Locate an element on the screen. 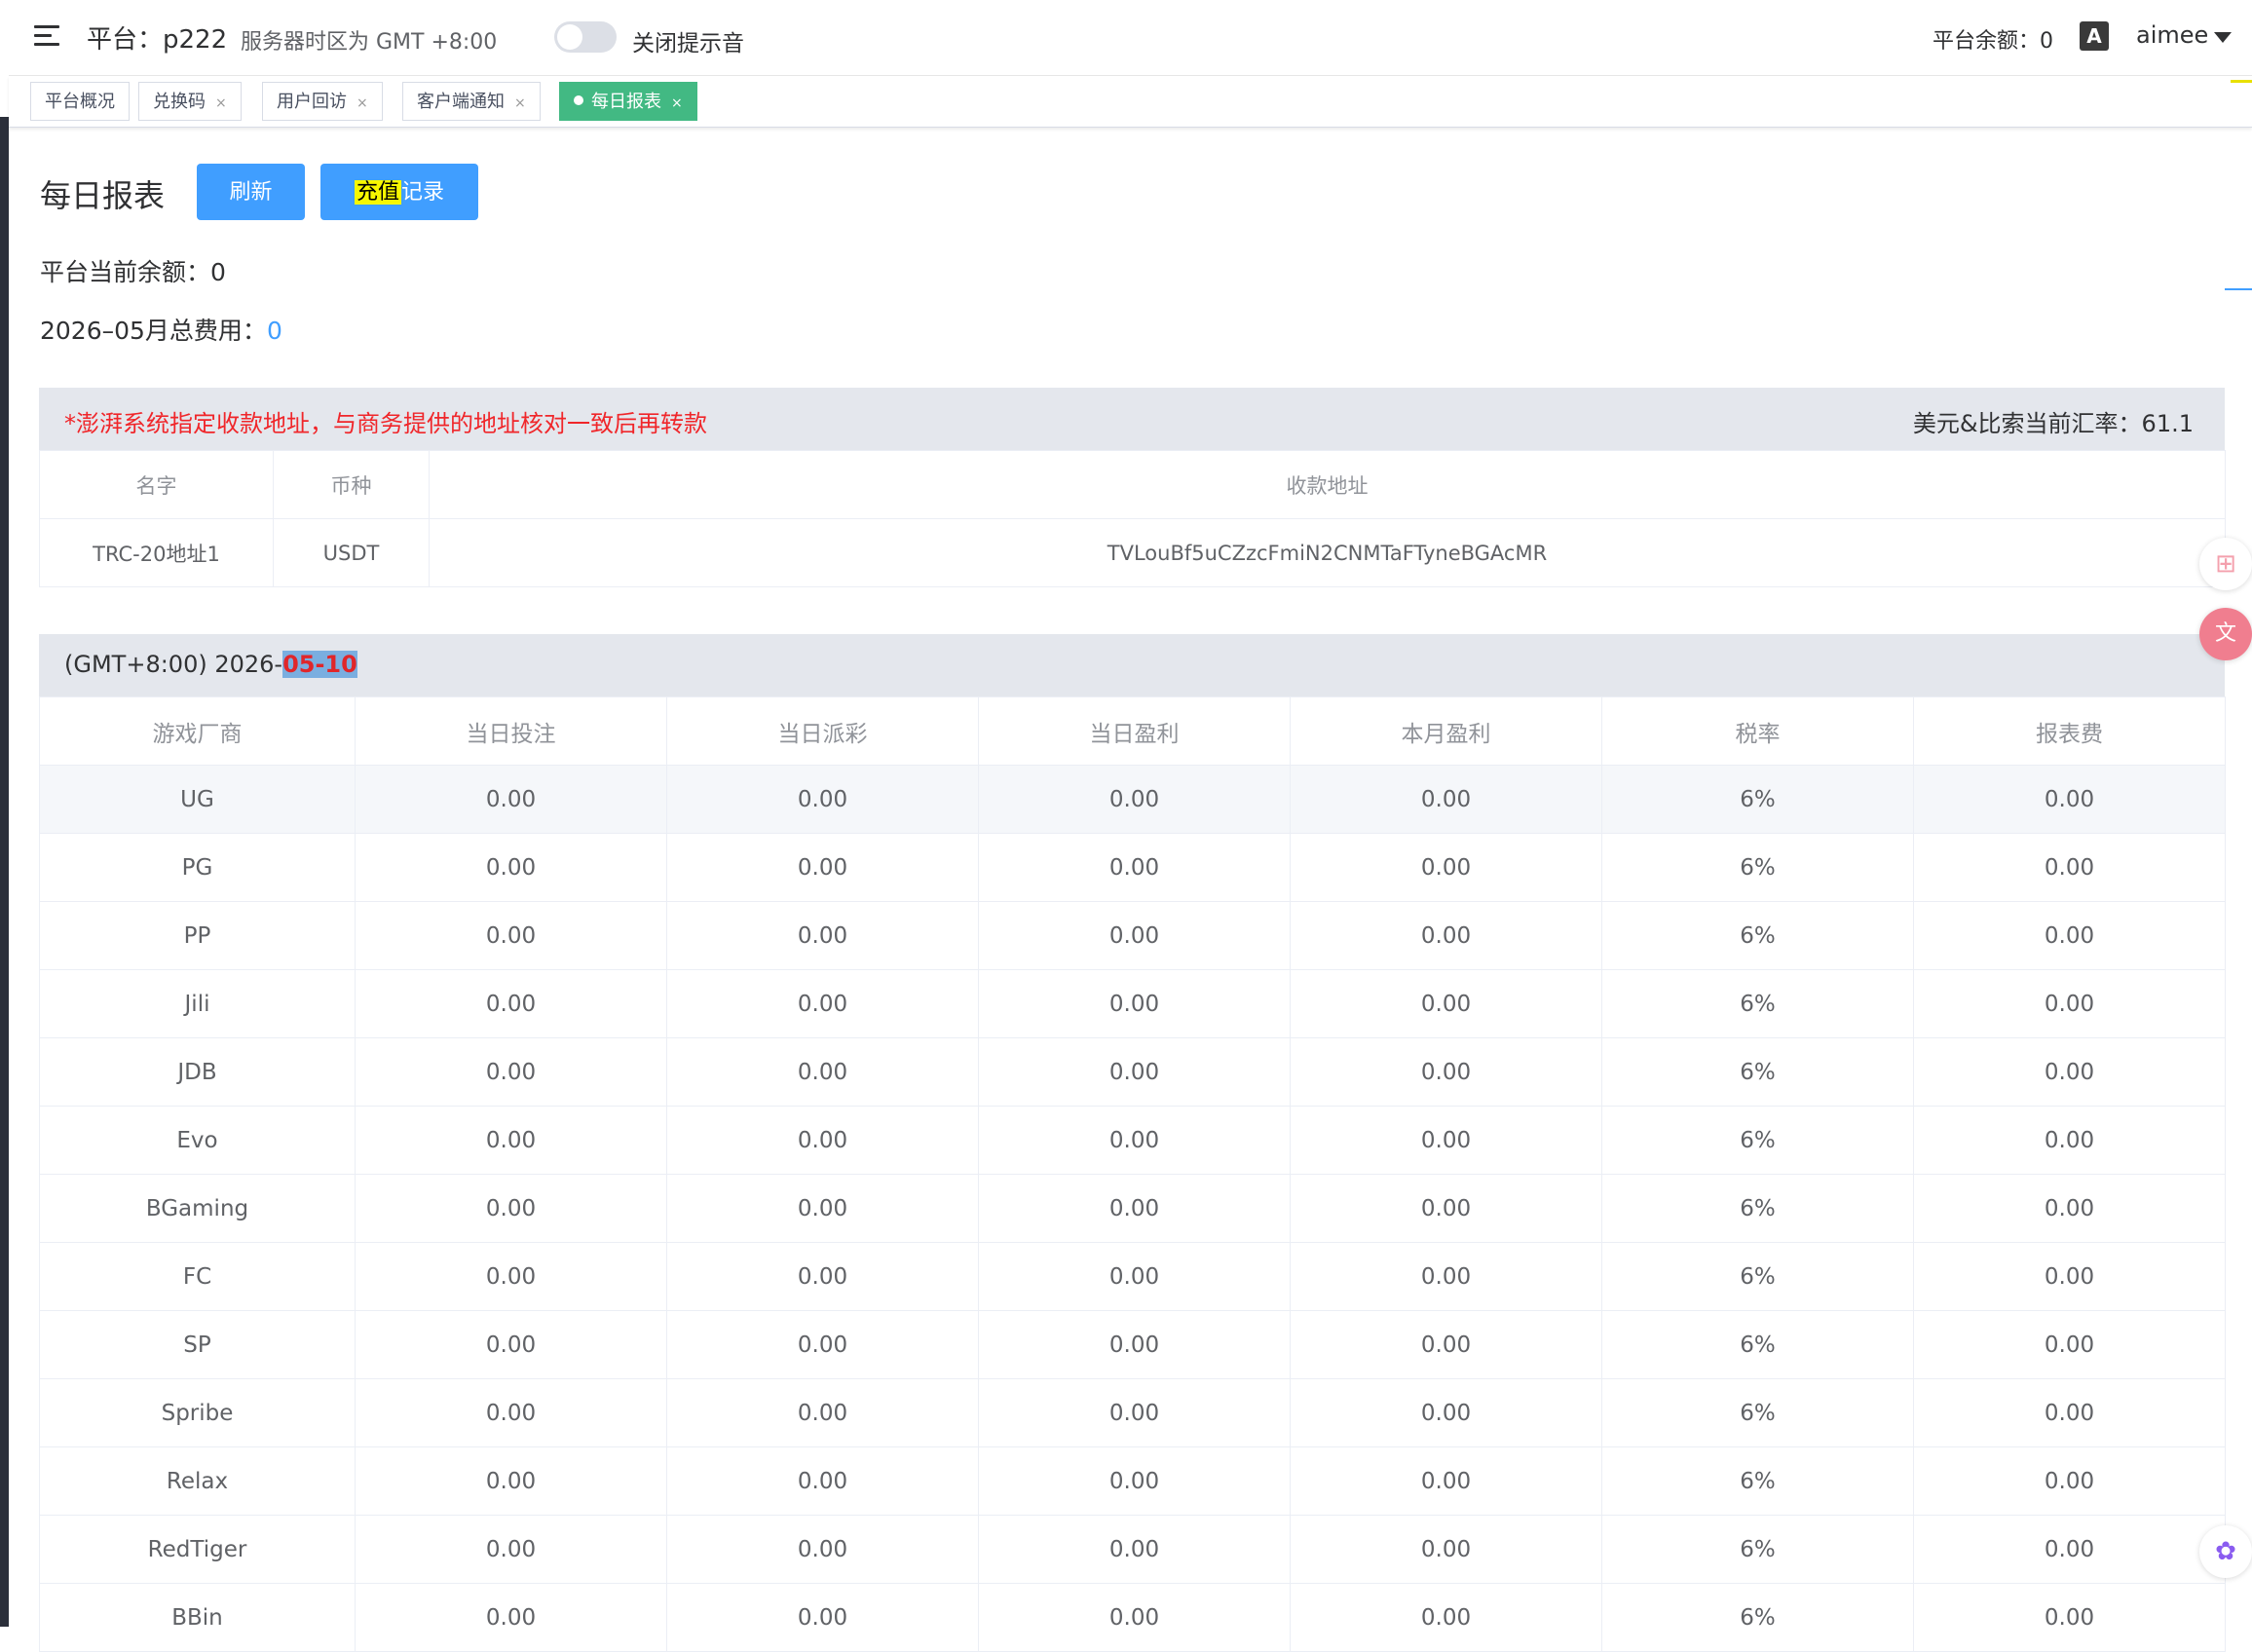  monthly-fee-value: 0 is located at coordinates (274, 331).